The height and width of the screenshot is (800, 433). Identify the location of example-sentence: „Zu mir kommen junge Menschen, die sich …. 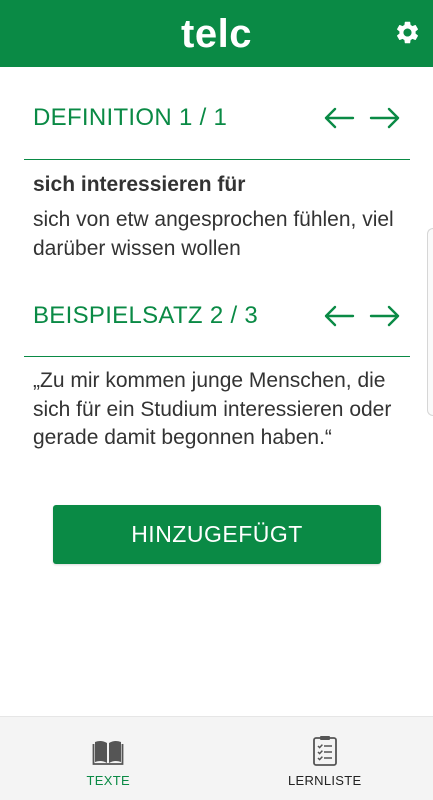
(212, 409).